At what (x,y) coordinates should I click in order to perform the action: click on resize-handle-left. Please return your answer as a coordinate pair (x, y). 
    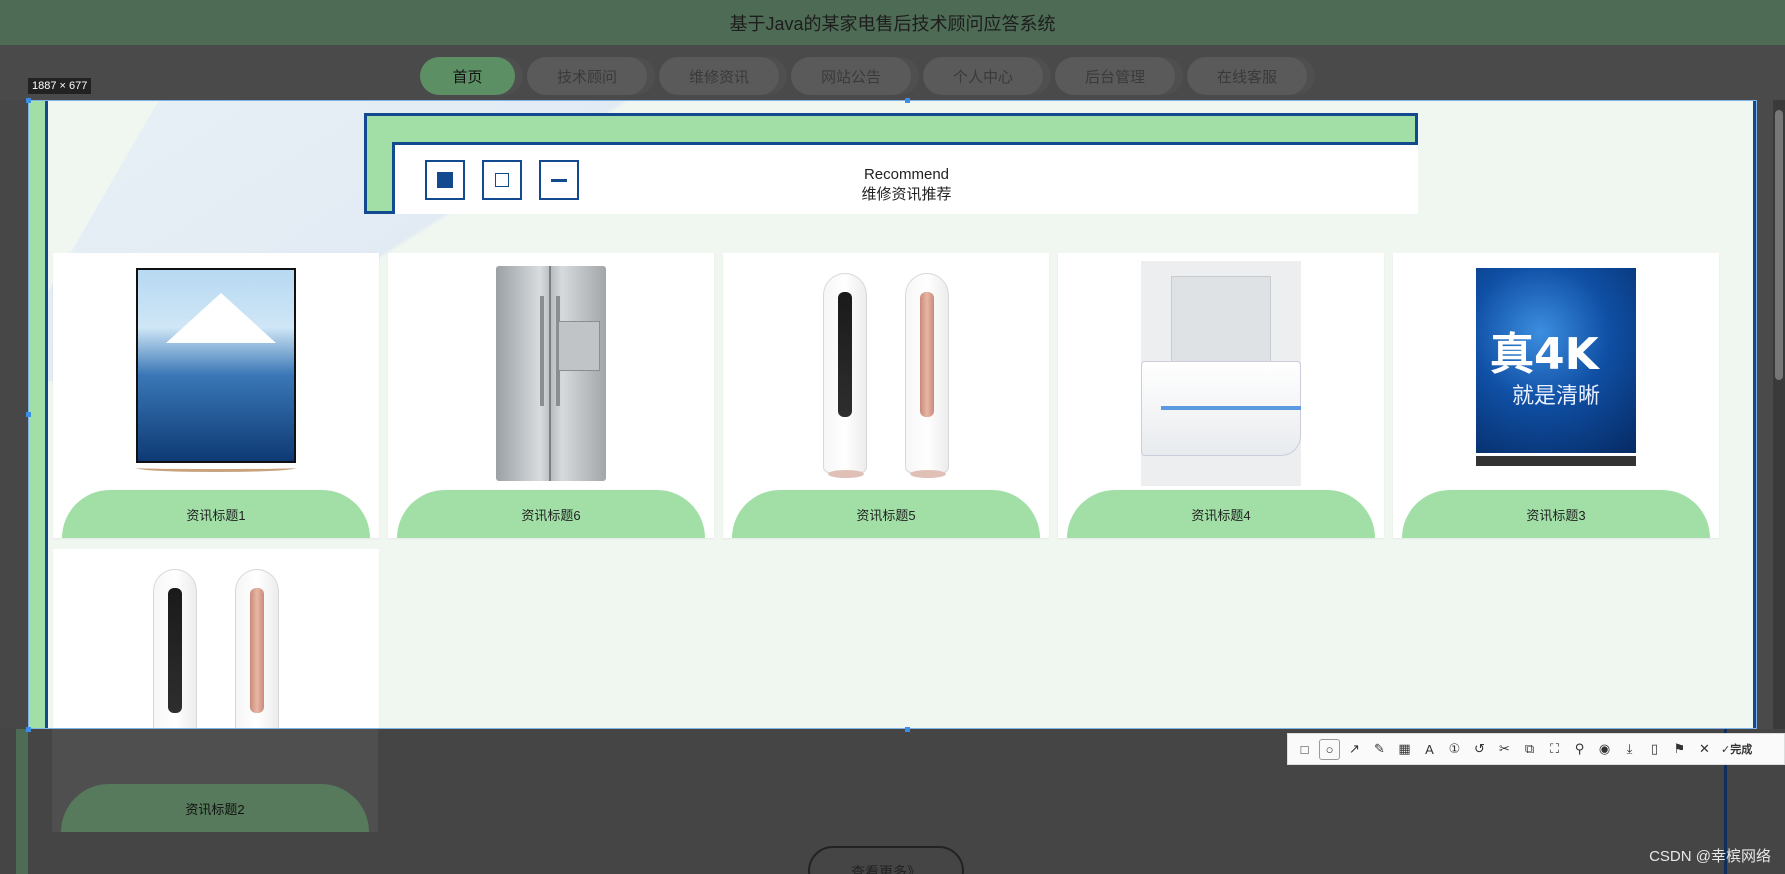
    Looking at the image, I should click on (28, 414).